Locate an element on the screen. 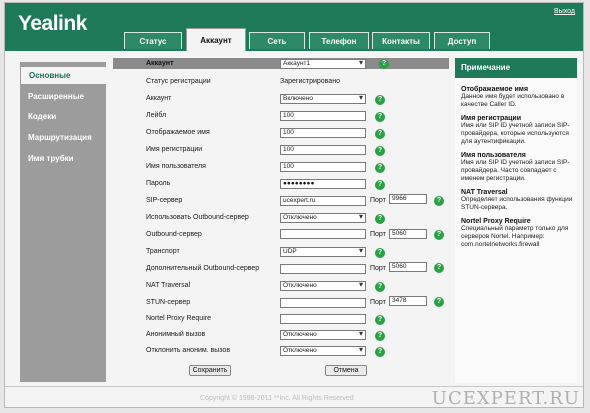  sidebar-item-handset-name: Имя трубки is located at coordinates (63, 158).